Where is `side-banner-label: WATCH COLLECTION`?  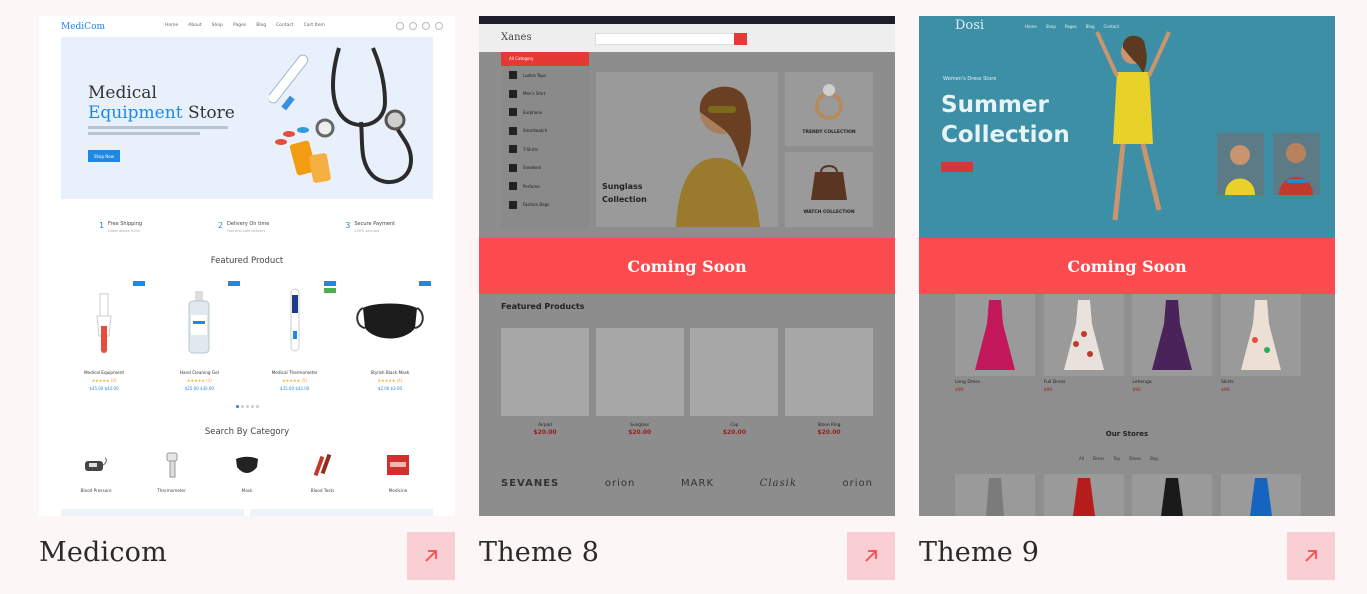 side-banner-label: WATCH COLLECTION is located at coordinates (829, 212).